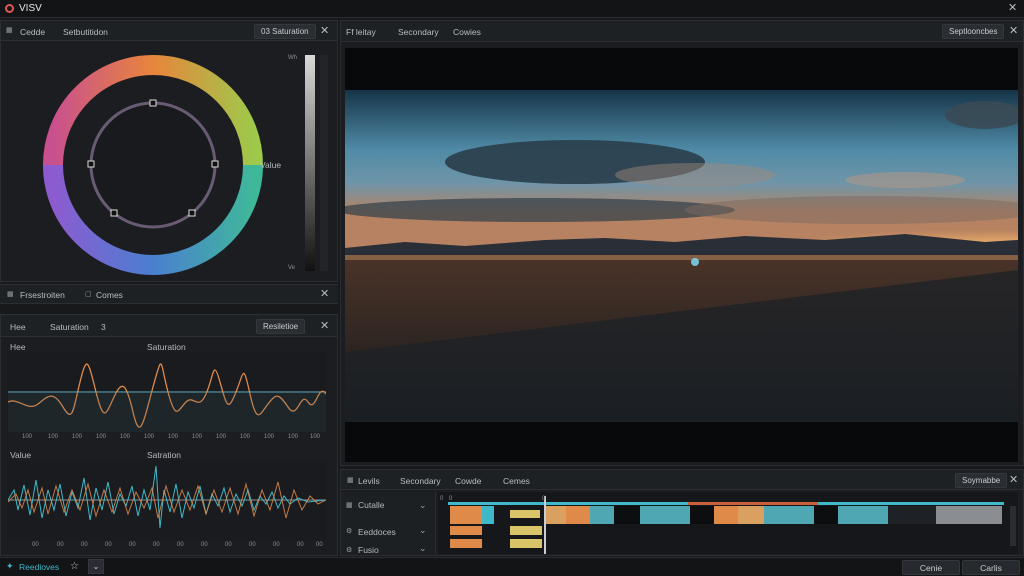  Describe the element at coordinates (166, 347) in the screenshot. I see `graph1-center-label: Saturation` at that location.